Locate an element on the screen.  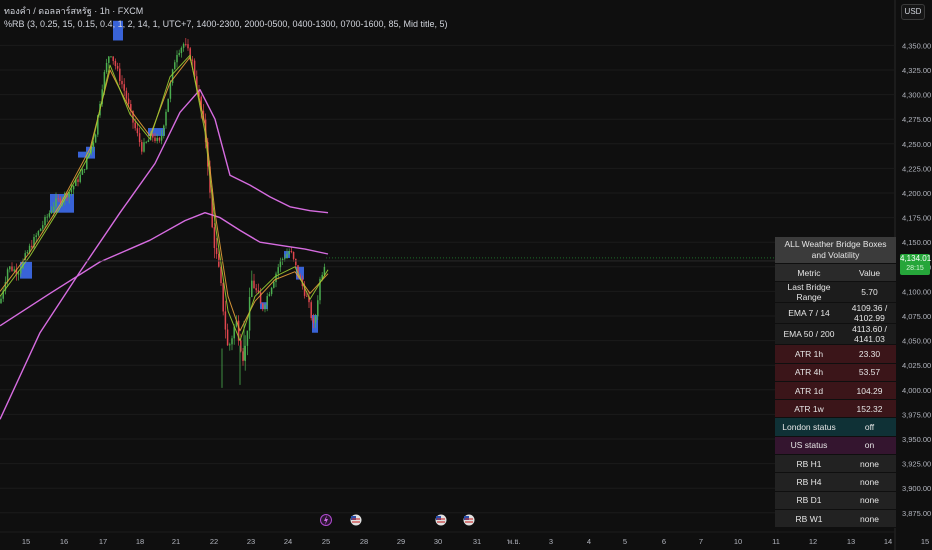
currency-button: USD is located at coordinates (913, 12).